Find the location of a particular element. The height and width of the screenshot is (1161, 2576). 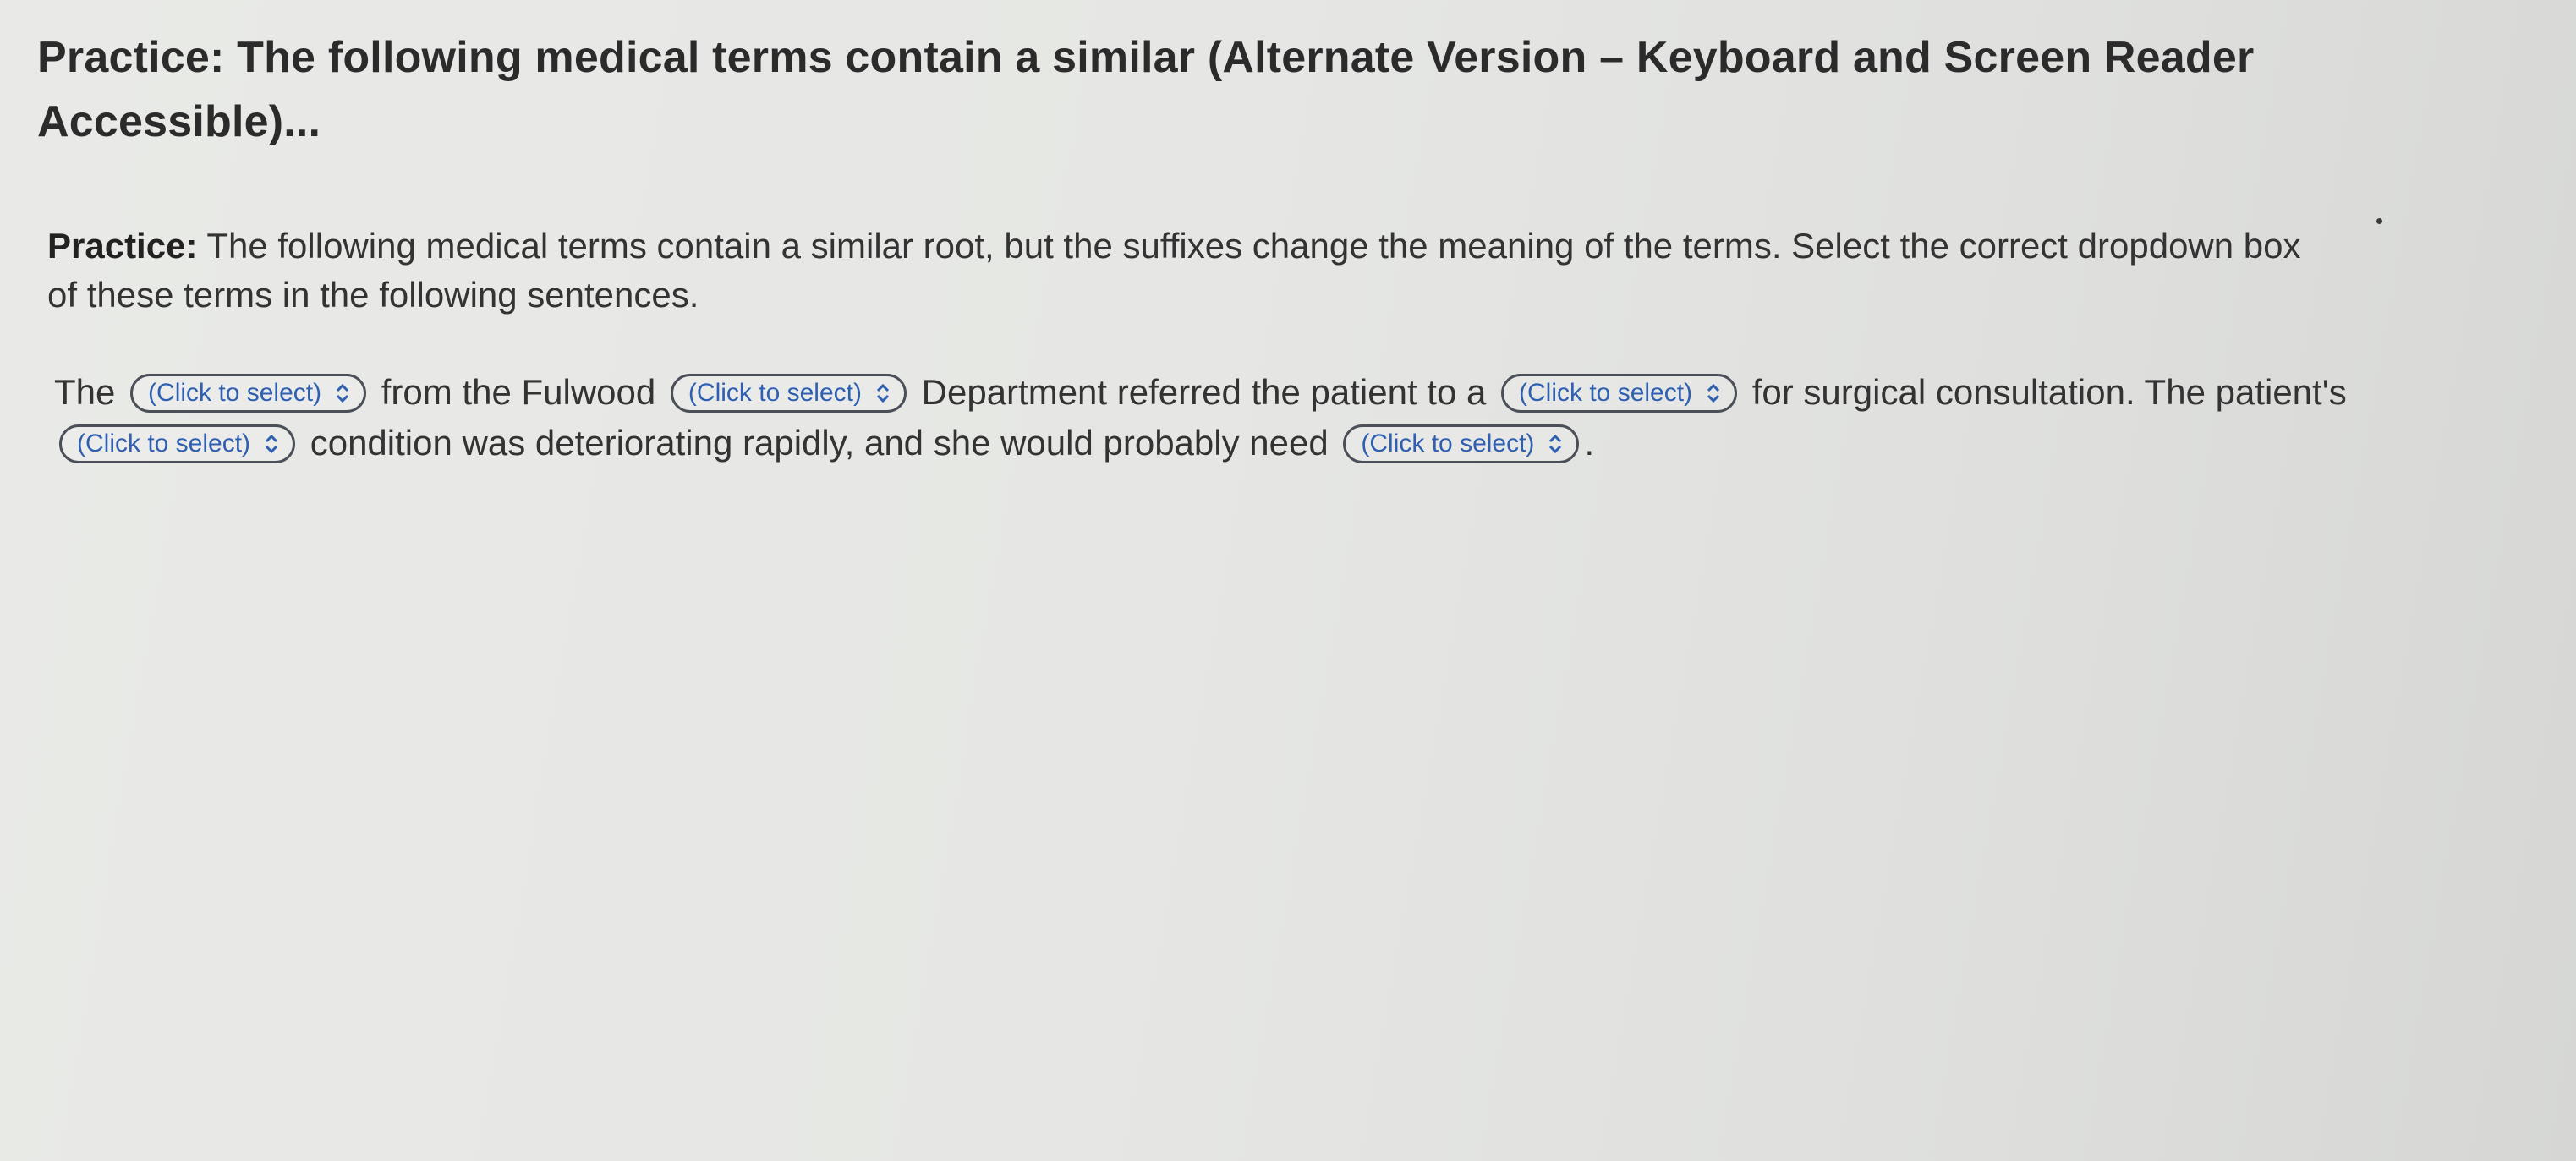

term-dropdown-2: (Click to select) is located at coordinates (788, 393).